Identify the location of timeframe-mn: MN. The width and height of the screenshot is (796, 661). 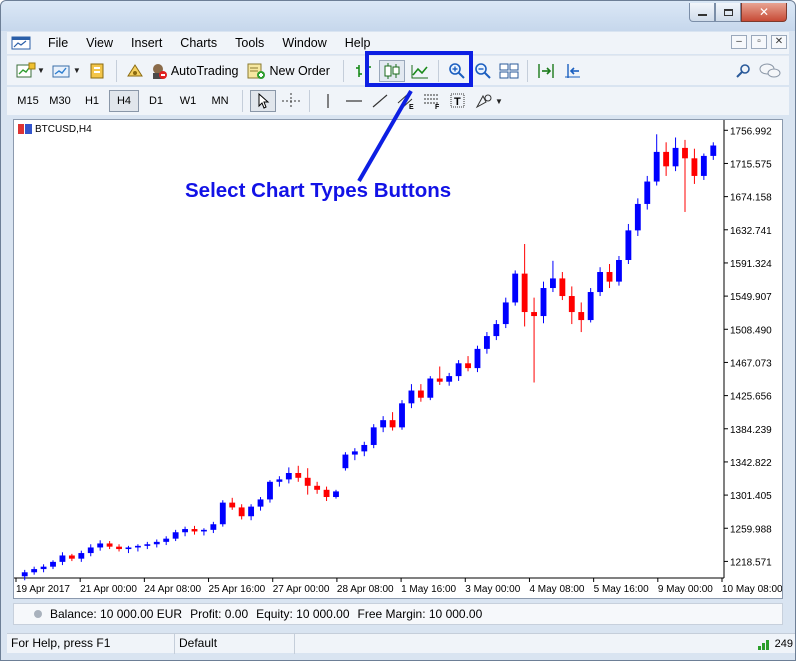
(220, 101).